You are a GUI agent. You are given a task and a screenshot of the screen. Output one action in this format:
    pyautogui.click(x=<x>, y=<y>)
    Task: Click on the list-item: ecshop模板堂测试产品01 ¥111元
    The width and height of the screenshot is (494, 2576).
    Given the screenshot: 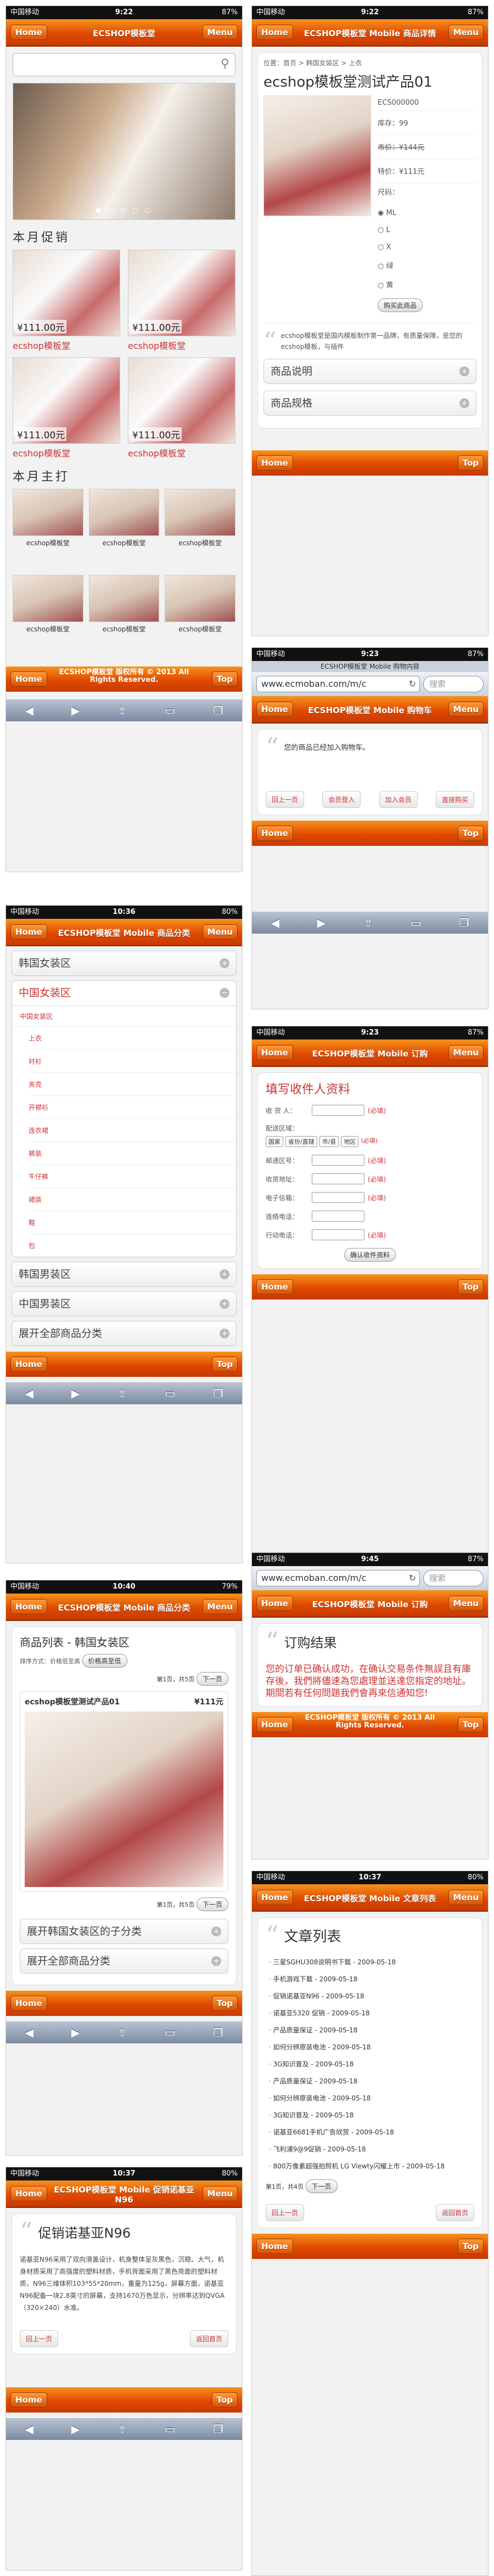 What is the action you would take?
    pyautogui.click(x=124, y=1791)
    